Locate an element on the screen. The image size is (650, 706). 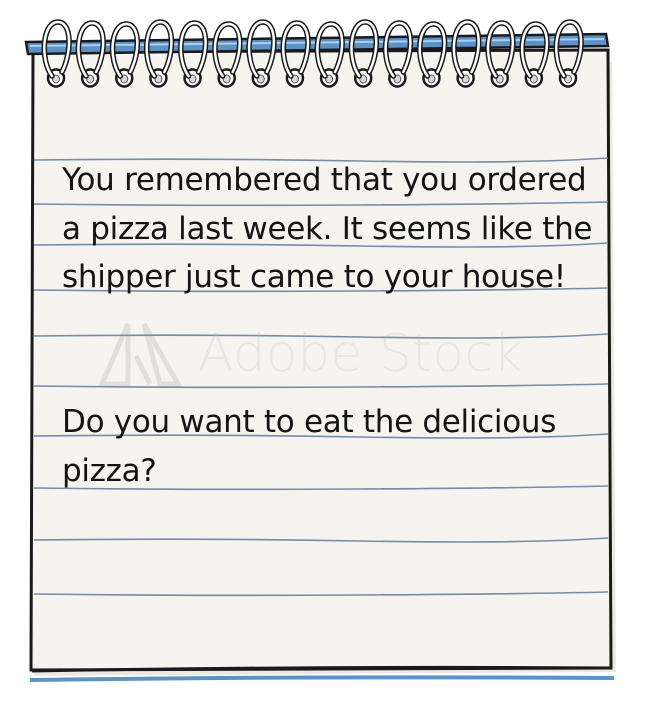
story-paragraph-2: Do you want to eat the delicious pizza? is located at coordinates (309, 446).